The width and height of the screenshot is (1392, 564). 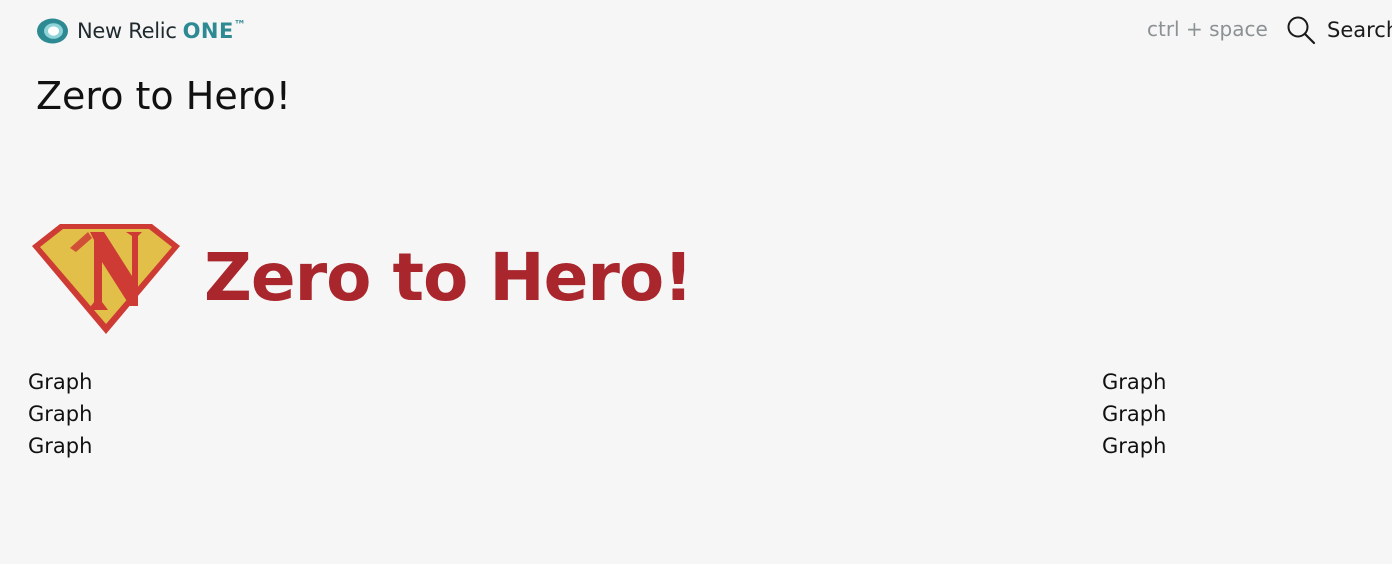 What do you see at coordinates (52, 31) in the screenshot?
I see `new-relic-logo-icon` at bounding box center [52, 31].